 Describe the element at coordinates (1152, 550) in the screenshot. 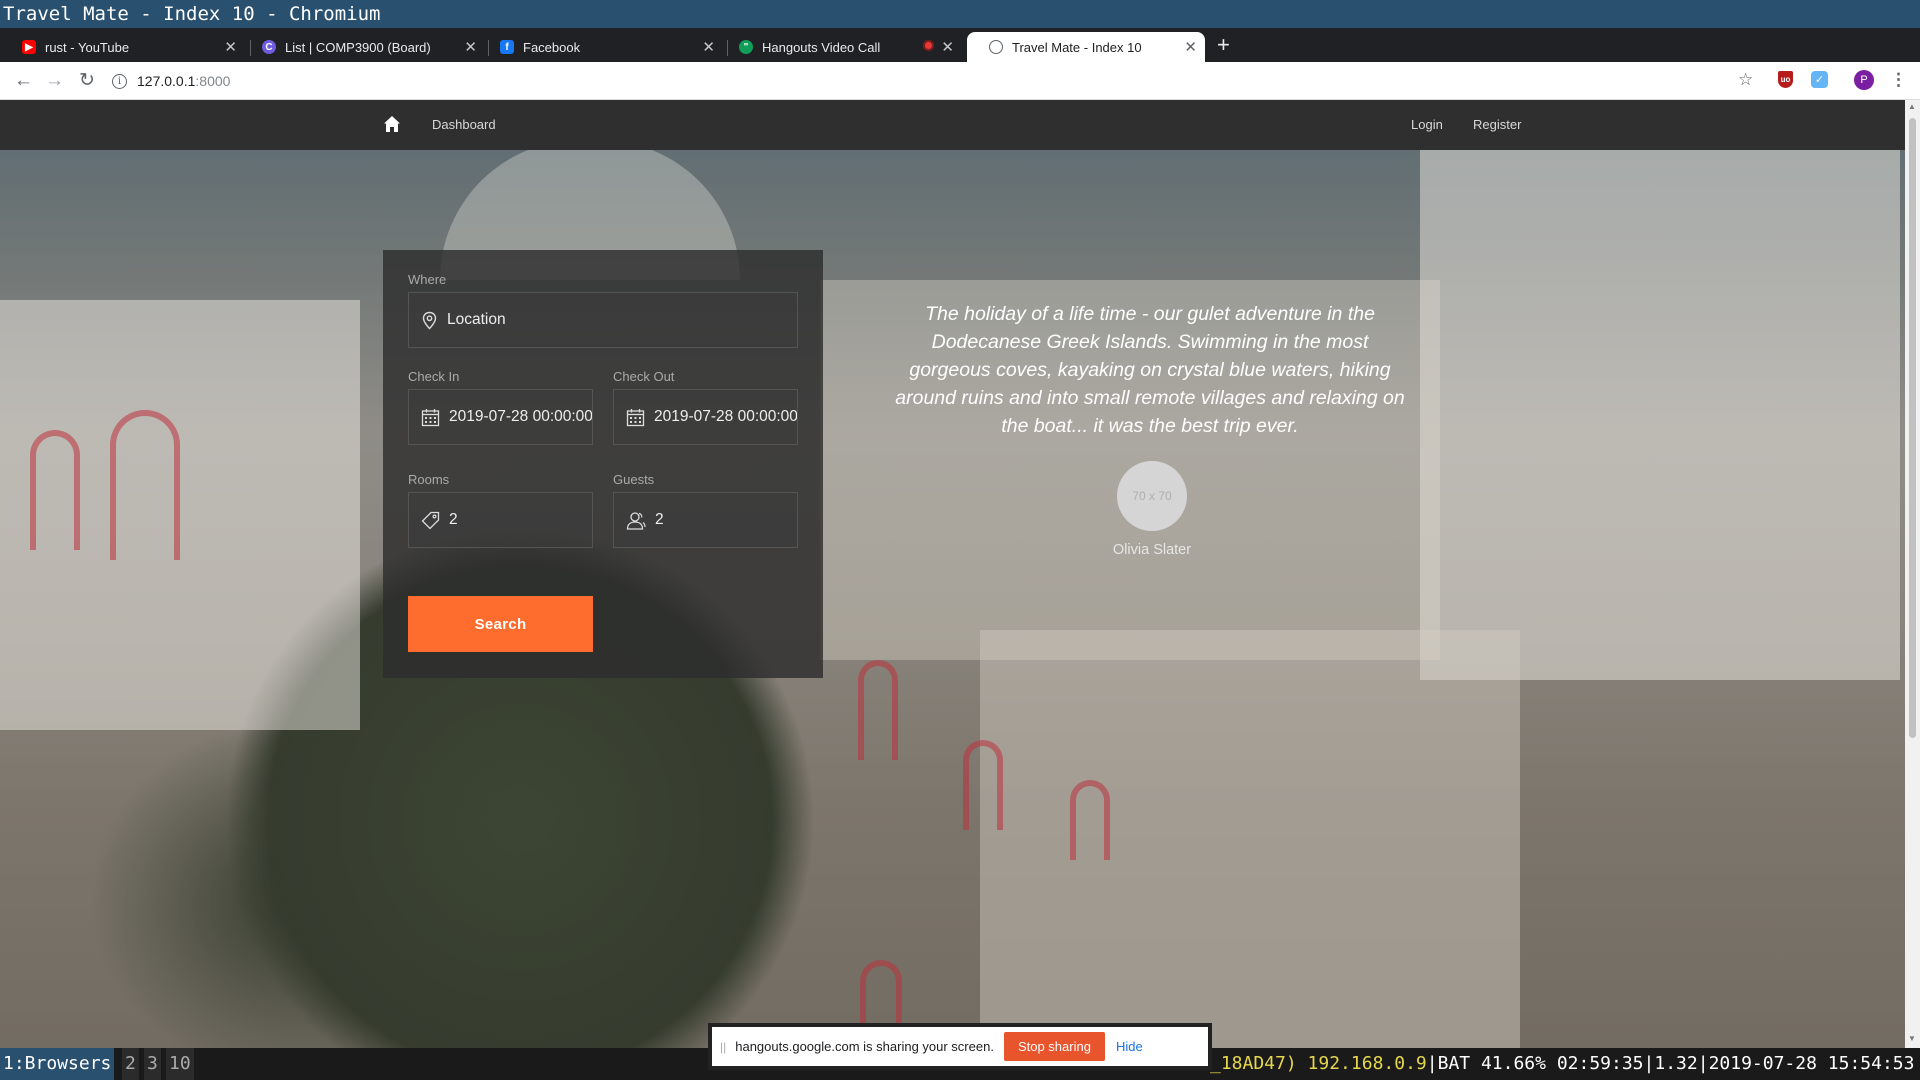

I see `testimonial-author: Olivia Slater` at that location.